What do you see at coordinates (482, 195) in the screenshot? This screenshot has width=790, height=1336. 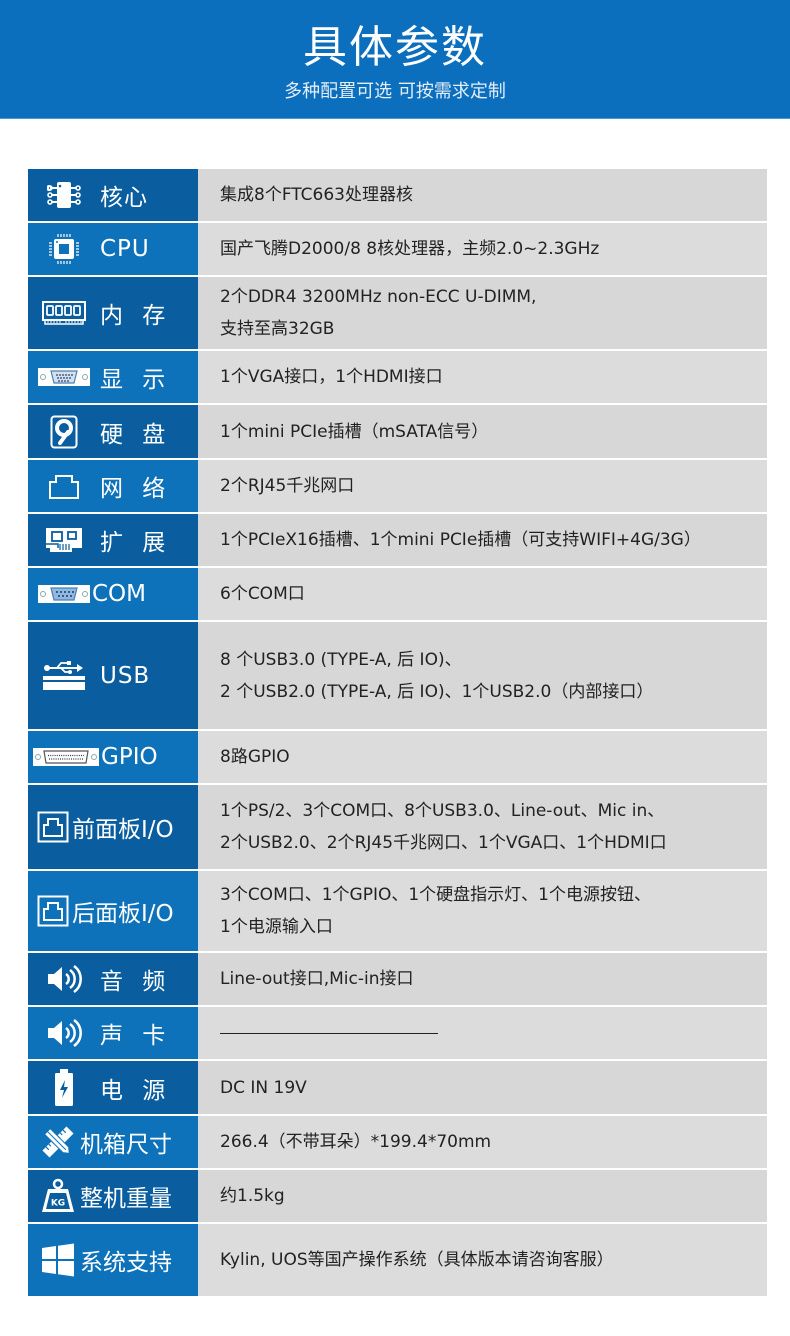 I see `spec-value-cell: 集成8个FTC663处理器核` at bounding box center [482, 195].